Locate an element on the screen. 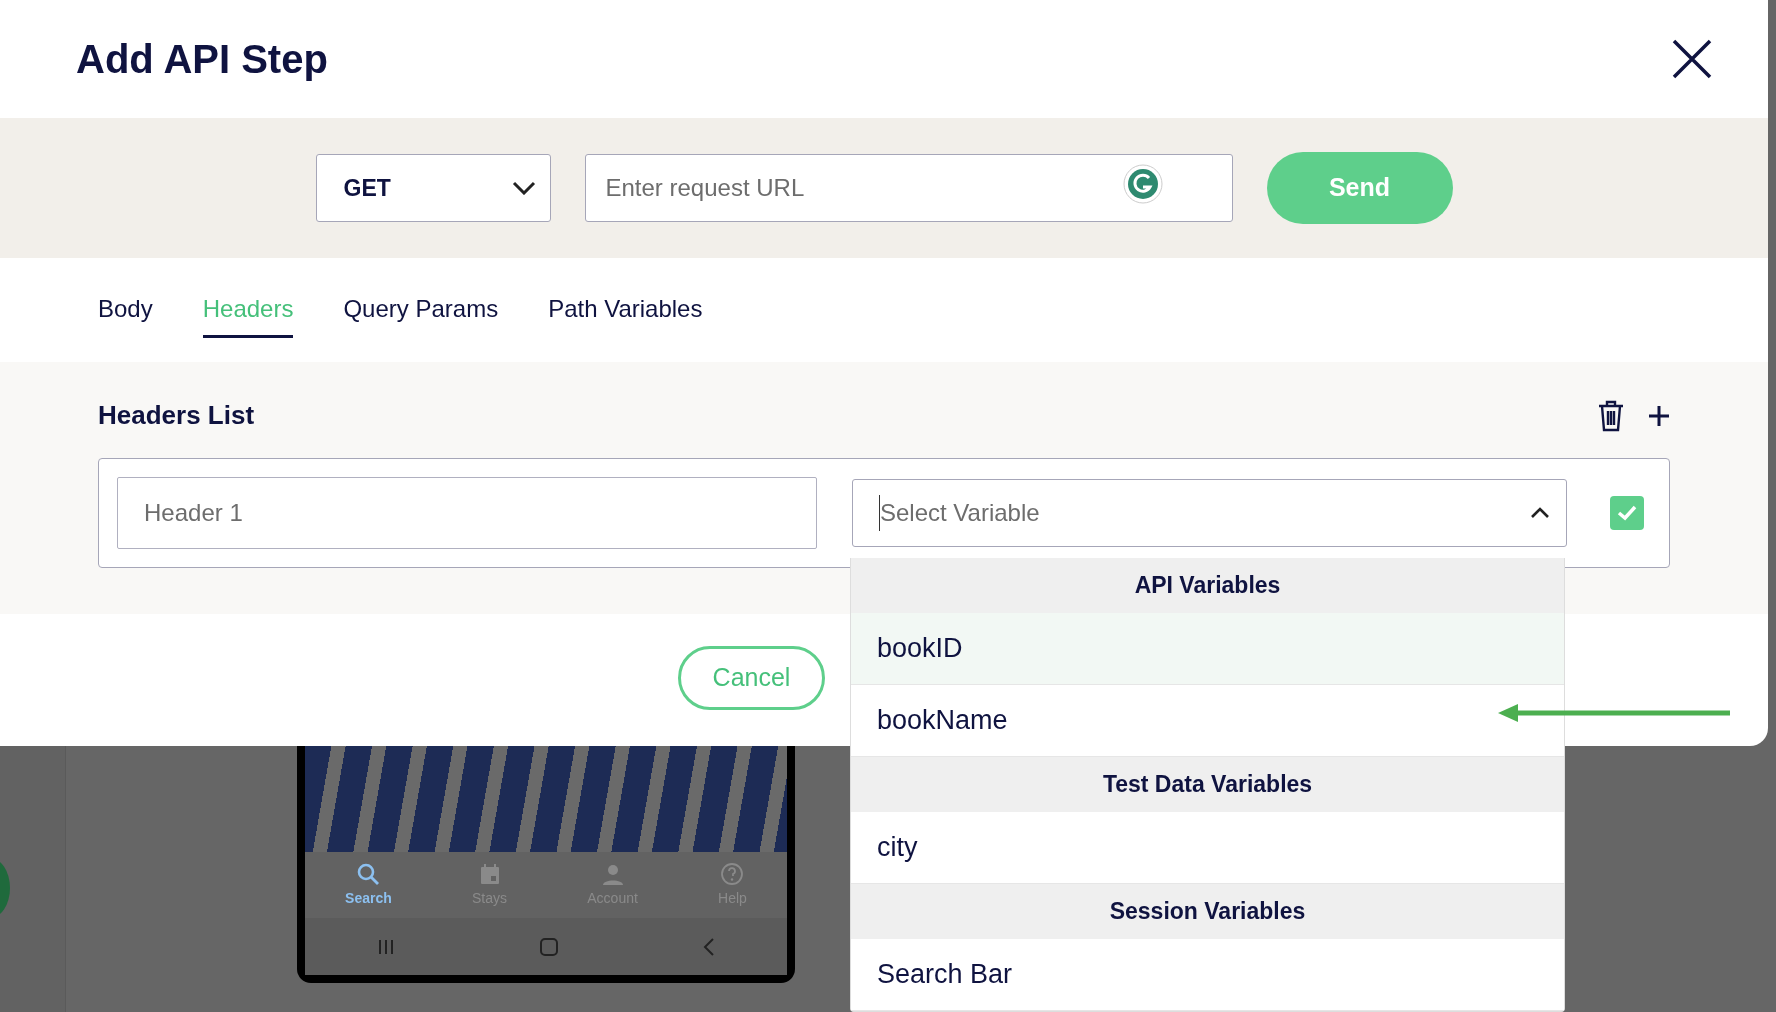 Image resolution: width=1776 pixels, height=1012 pixels. variable-dropdown: Select Variable is located at coordinates (1209, 513).